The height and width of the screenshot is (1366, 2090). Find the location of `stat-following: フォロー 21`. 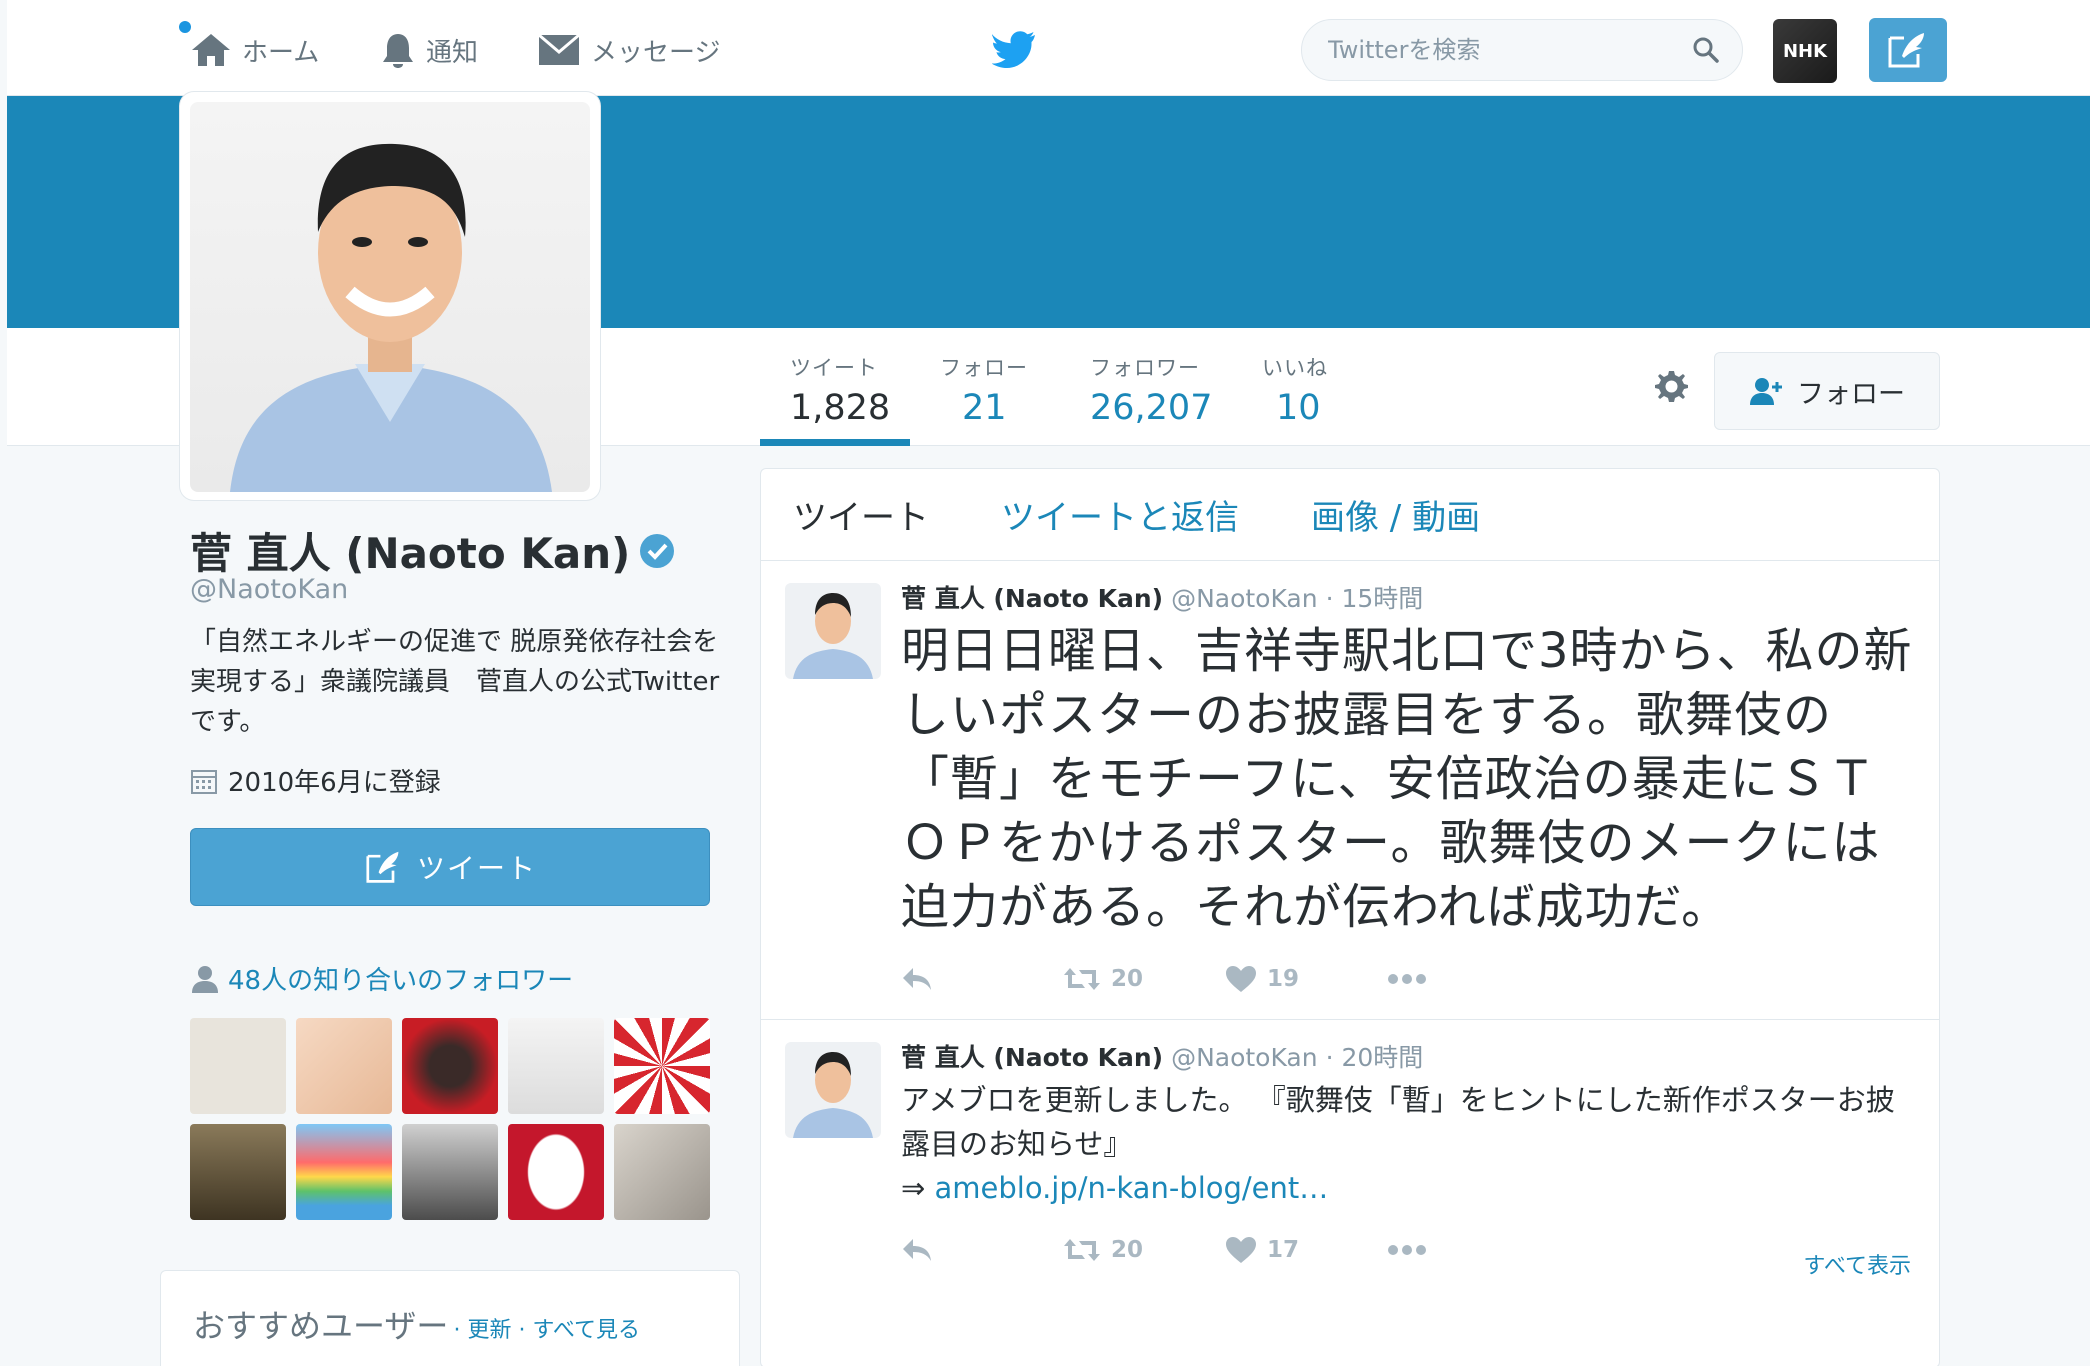

stat-following: フォロー 21 is located at coordinates (984, 390).